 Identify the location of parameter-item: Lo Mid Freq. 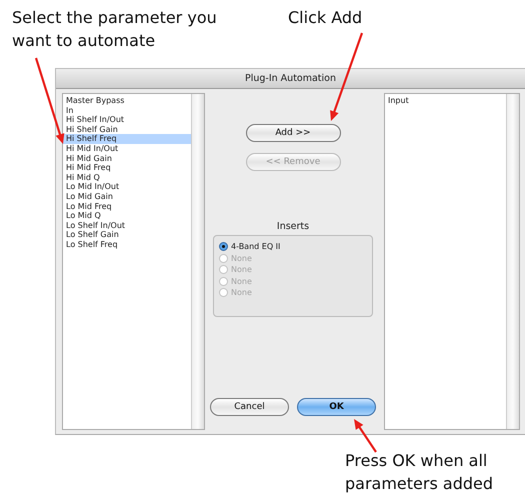
(127, 207).